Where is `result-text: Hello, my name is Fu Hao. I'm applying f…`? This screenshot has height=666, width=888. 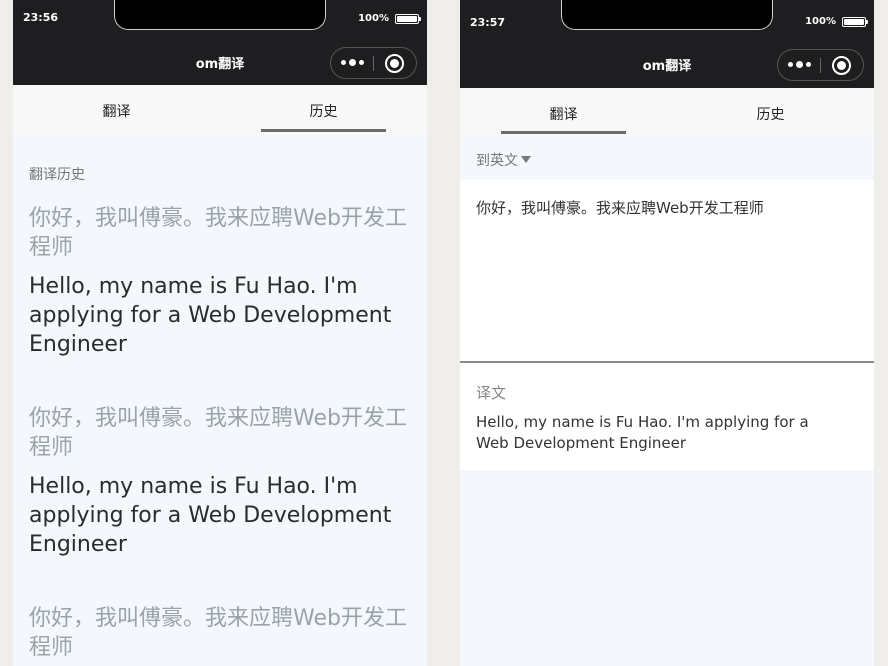 result-text: Hello, my name is Fu Hao. I'm applying f… is located at coordinates (642, 432).